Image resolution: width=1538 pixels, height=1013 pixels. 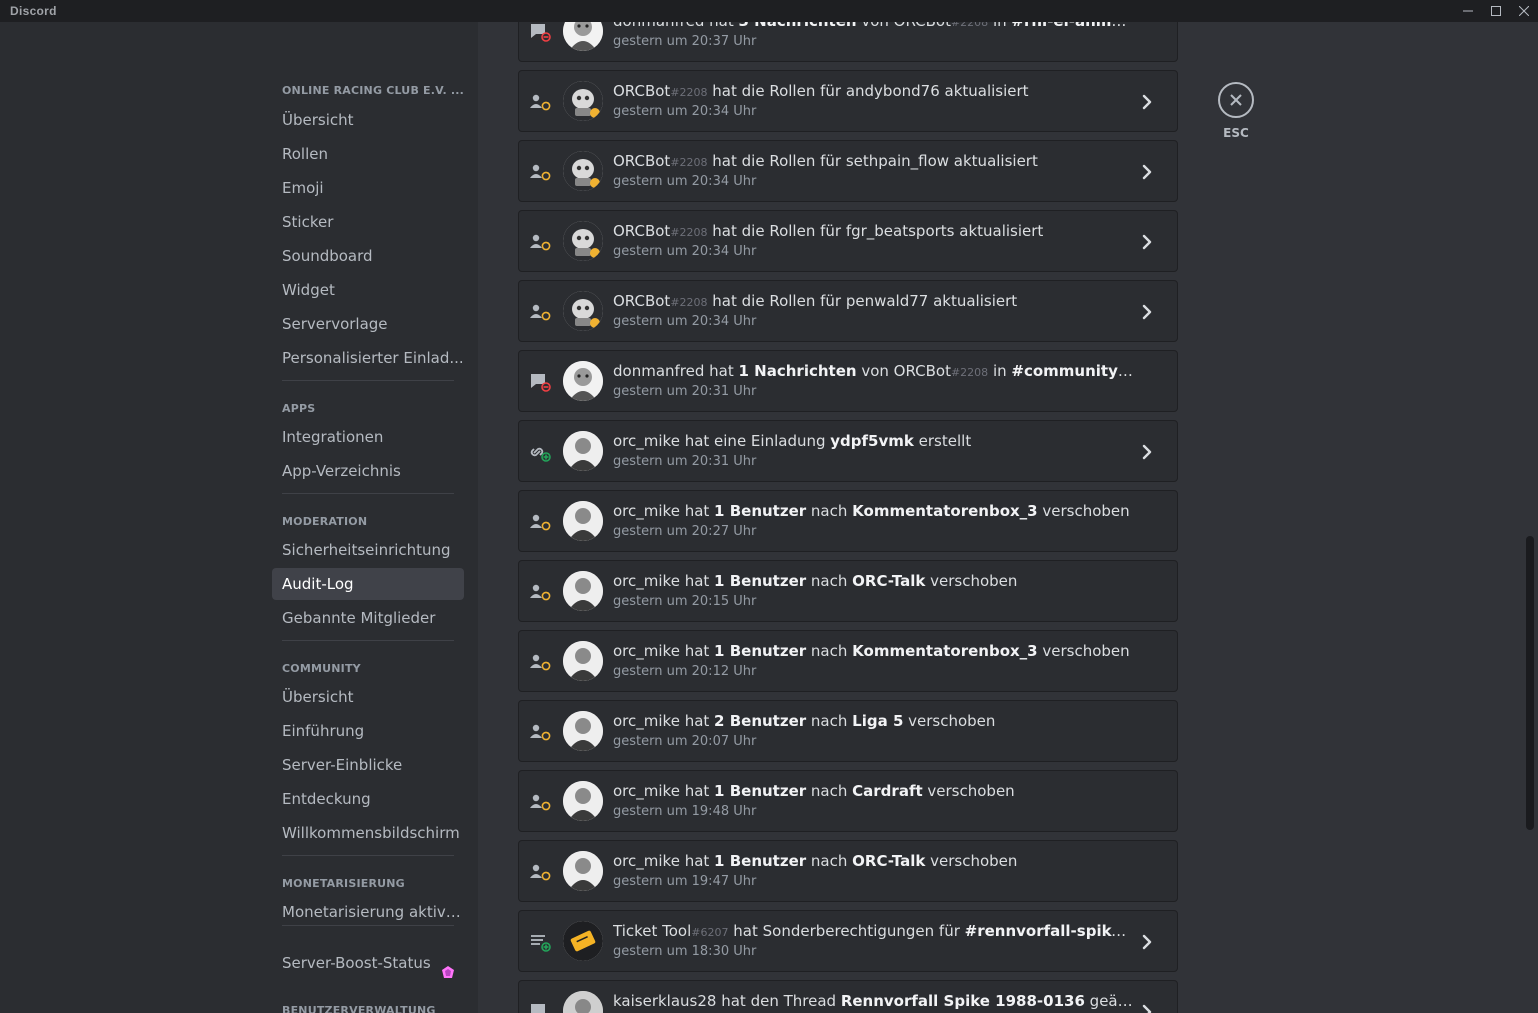 I want to click on sidebar-item-label: Willkommensbildschirm, so click(x=371, y=833).